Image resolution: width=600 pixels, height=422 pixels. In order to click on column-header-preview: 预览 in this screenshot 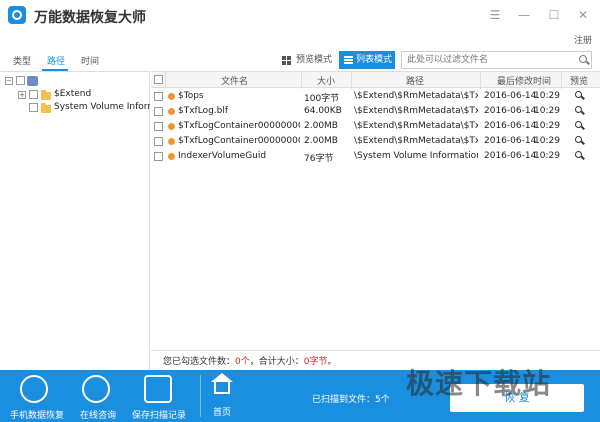, I will do `click(579, 80)`.